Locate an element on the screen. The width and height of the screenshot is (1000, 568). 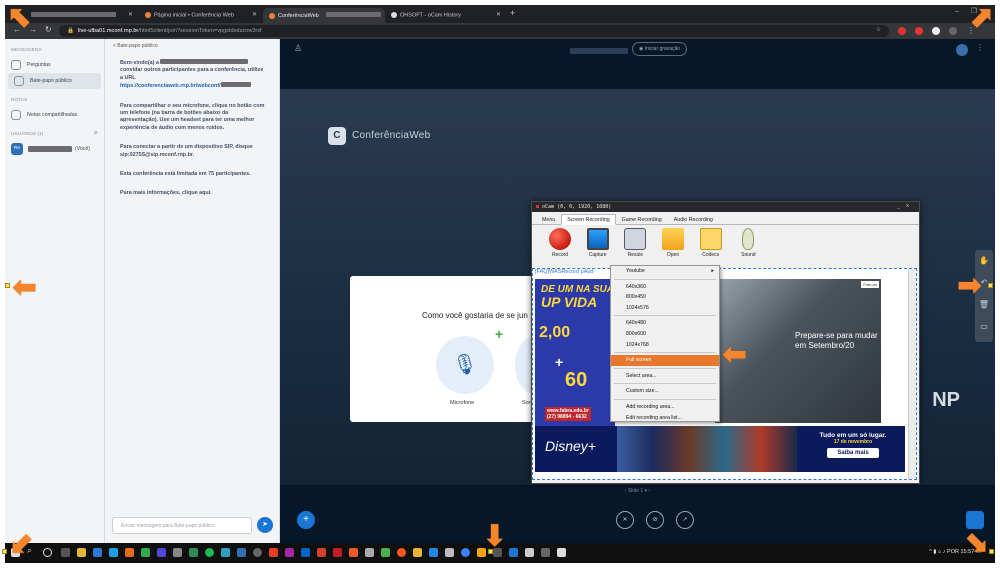
firefox-icon is located at coordinates (129, 552).